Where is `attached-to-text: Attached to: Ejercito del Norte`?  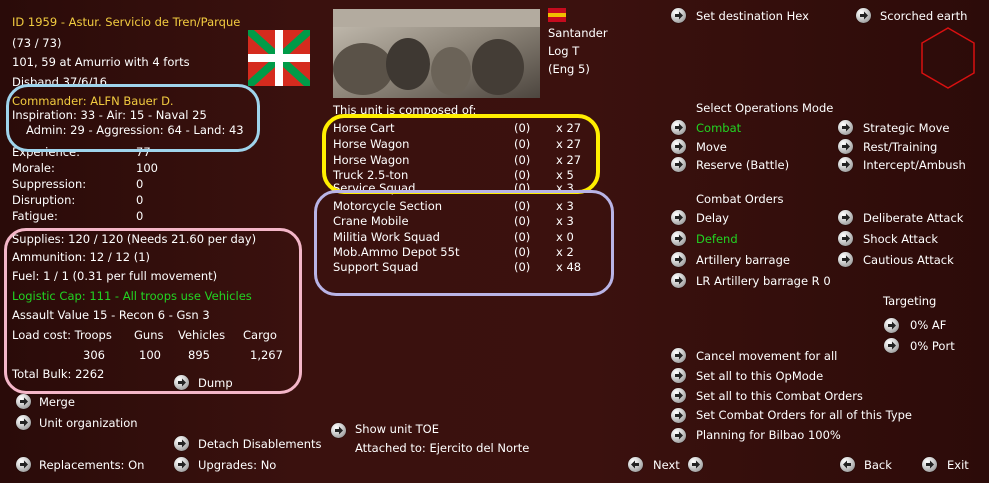 attached-to-text: Attached to: Ejercito del Norte is located at coordinates (442, 448).